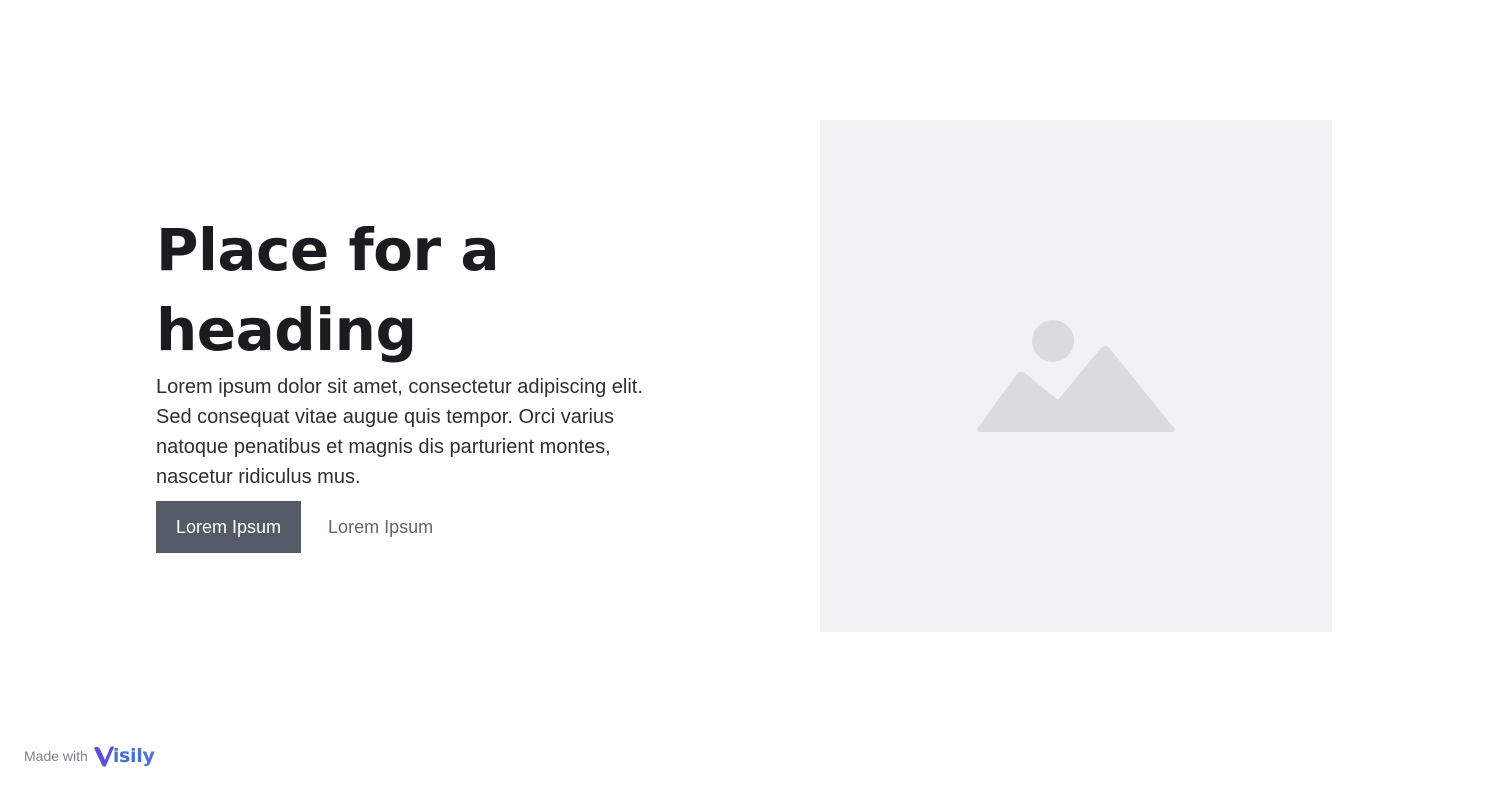 The image size is (1488, 792). Describe the element at coordinates (327, 290) in the screenshot. I see `hero-heading: Place for a heading` at that location.